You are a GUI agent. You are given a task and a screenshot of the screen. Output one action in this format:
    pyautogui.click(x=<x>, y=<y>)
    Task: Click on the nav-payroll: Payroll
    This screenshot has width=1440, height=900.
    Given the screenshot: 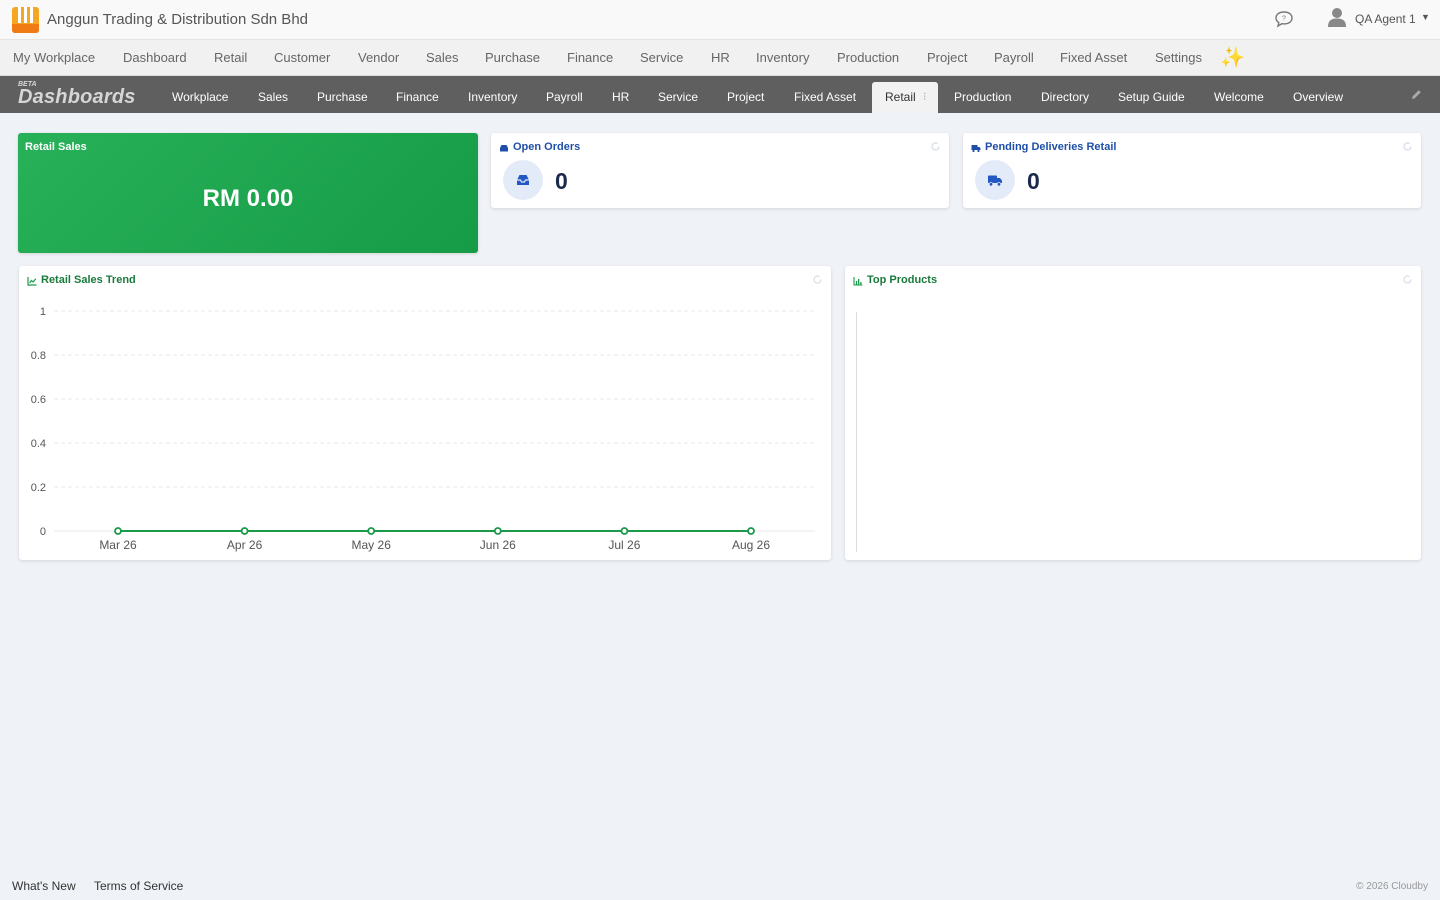 What is the action you would take?
    pyautogui.click(x=1014, y=57)
    